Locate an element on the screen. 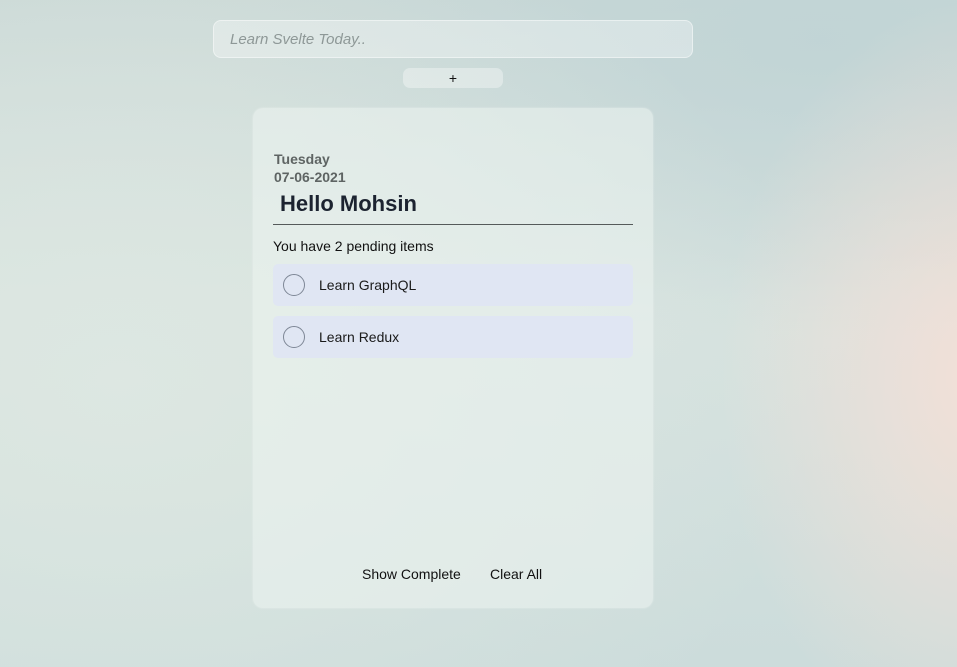 The height and width of the screenshot is (667, 957). list-item: Learn GraphQL is located at coordinates (453, 285).